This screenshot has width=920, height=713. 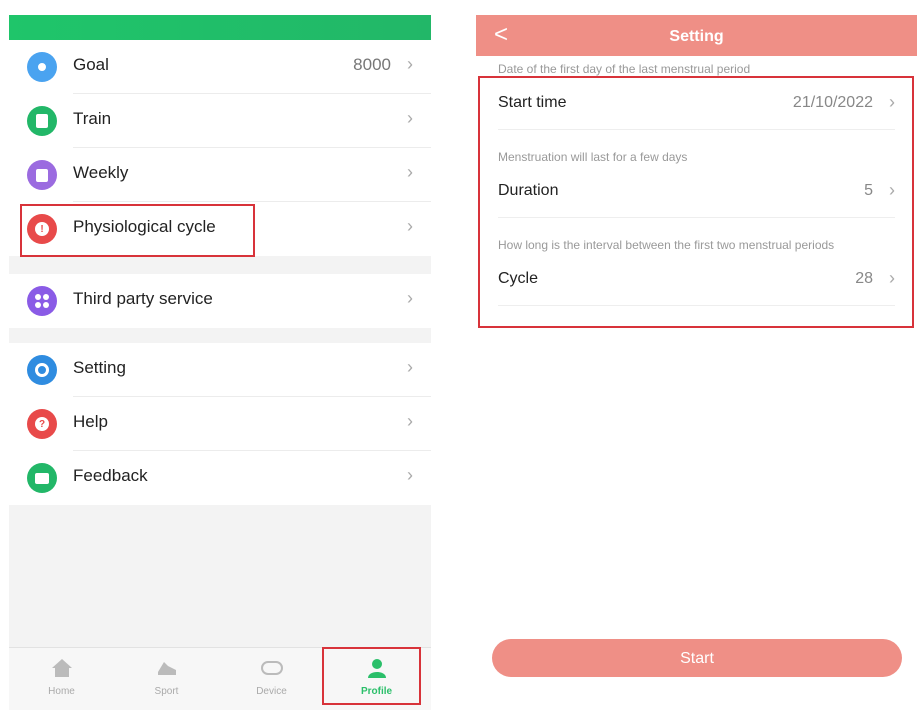 I want to click on help-icon: ?, so click(x=42, y=424).